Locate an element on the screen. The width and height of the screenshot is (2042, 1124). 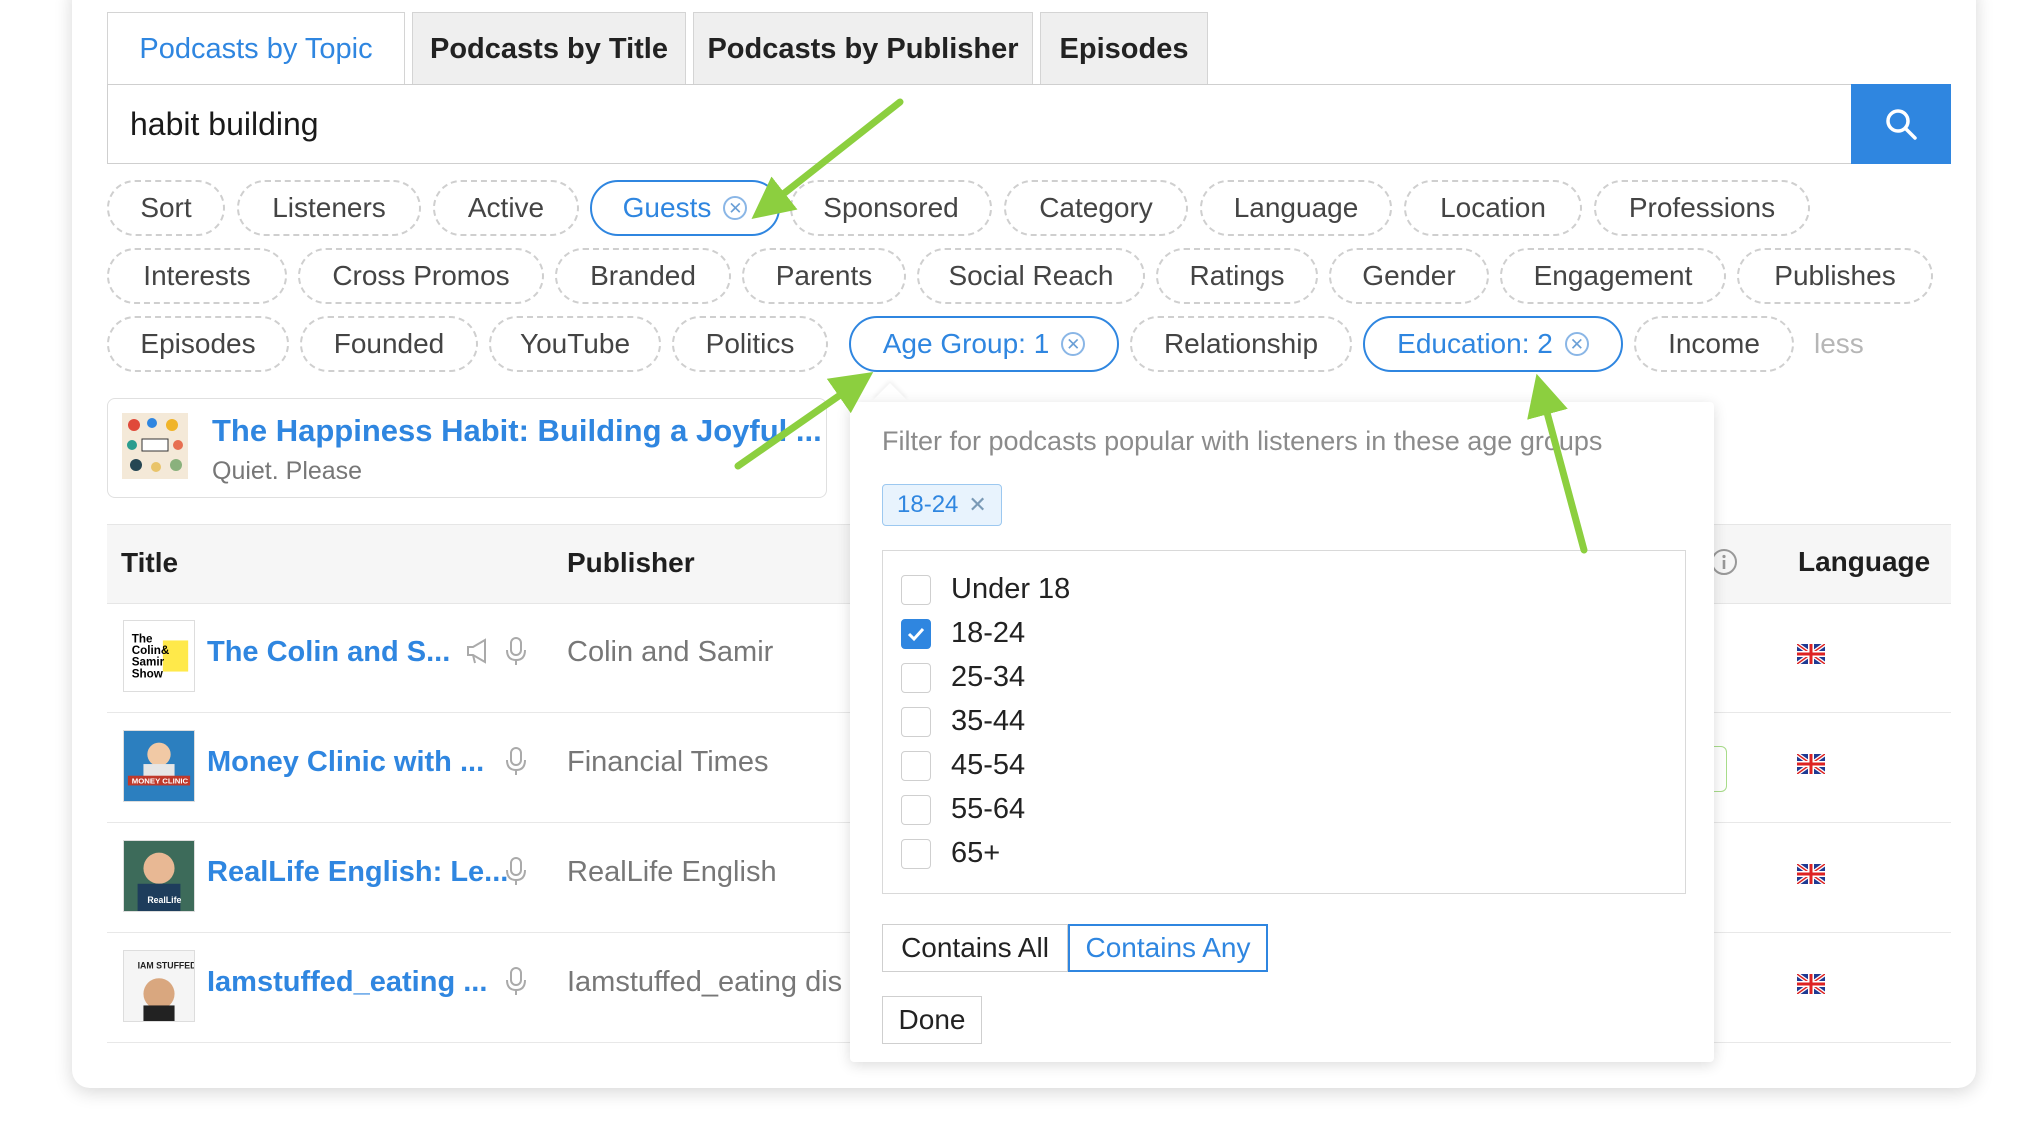
chip-label: Active is located at coordinates (506, 207).